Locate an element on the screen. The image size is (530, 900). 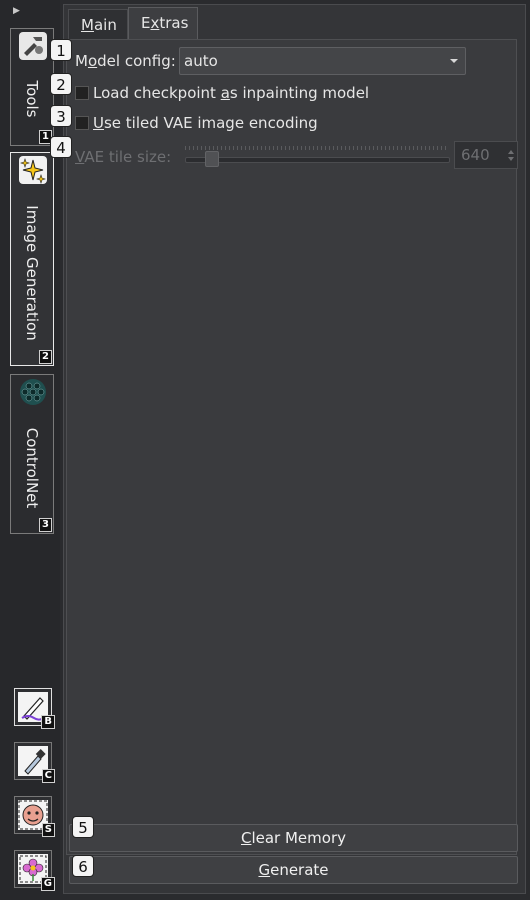
generate-button: Generate is located at coordinates (293, 870).